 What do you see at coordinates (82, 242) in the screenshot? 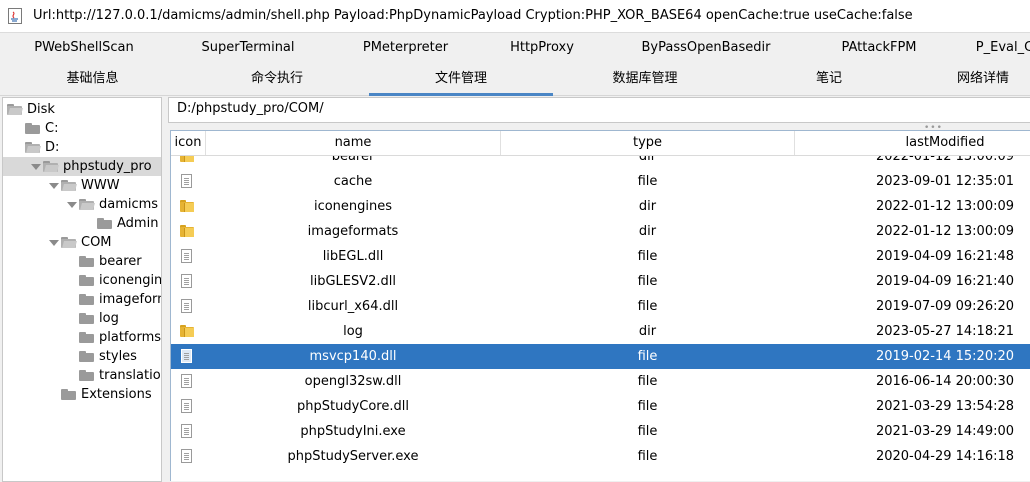
I see `tree-node: COM` at bounding box center [82, 242].